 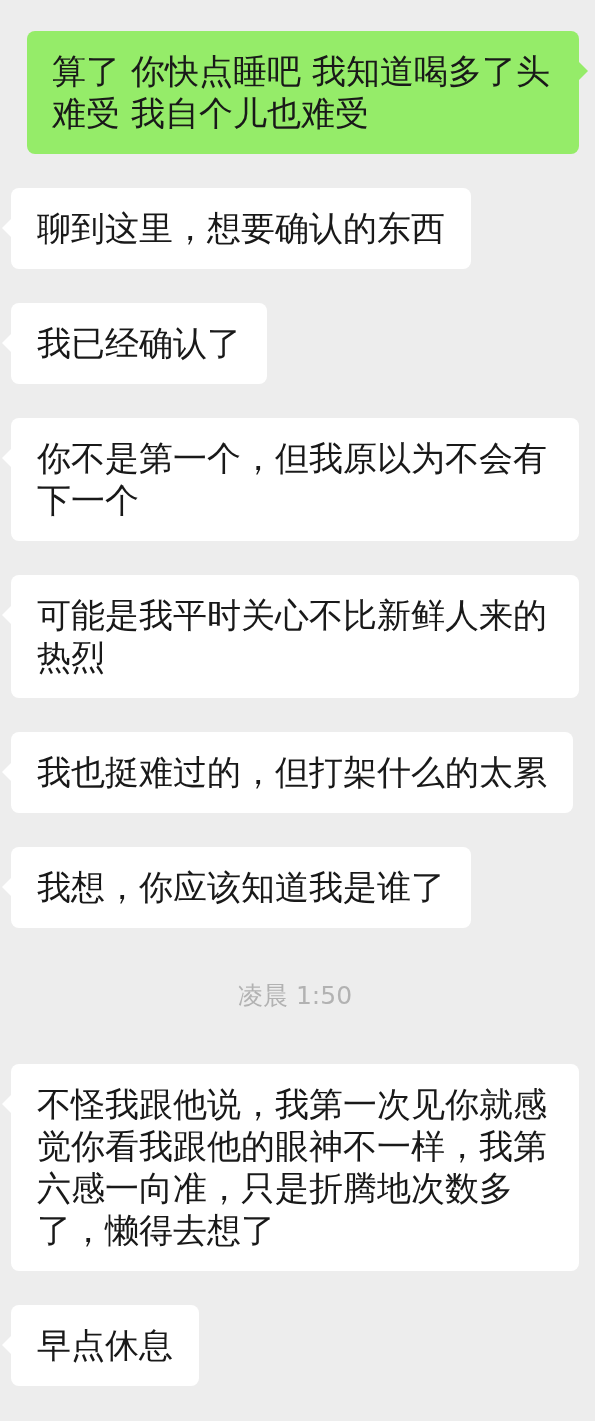 What do you see at coordinates (295, 479) in the screenshot?
I see `received-message-bubble: 你不是第一个，但我原以为不会有下一个` at bounding box center [295, 479].